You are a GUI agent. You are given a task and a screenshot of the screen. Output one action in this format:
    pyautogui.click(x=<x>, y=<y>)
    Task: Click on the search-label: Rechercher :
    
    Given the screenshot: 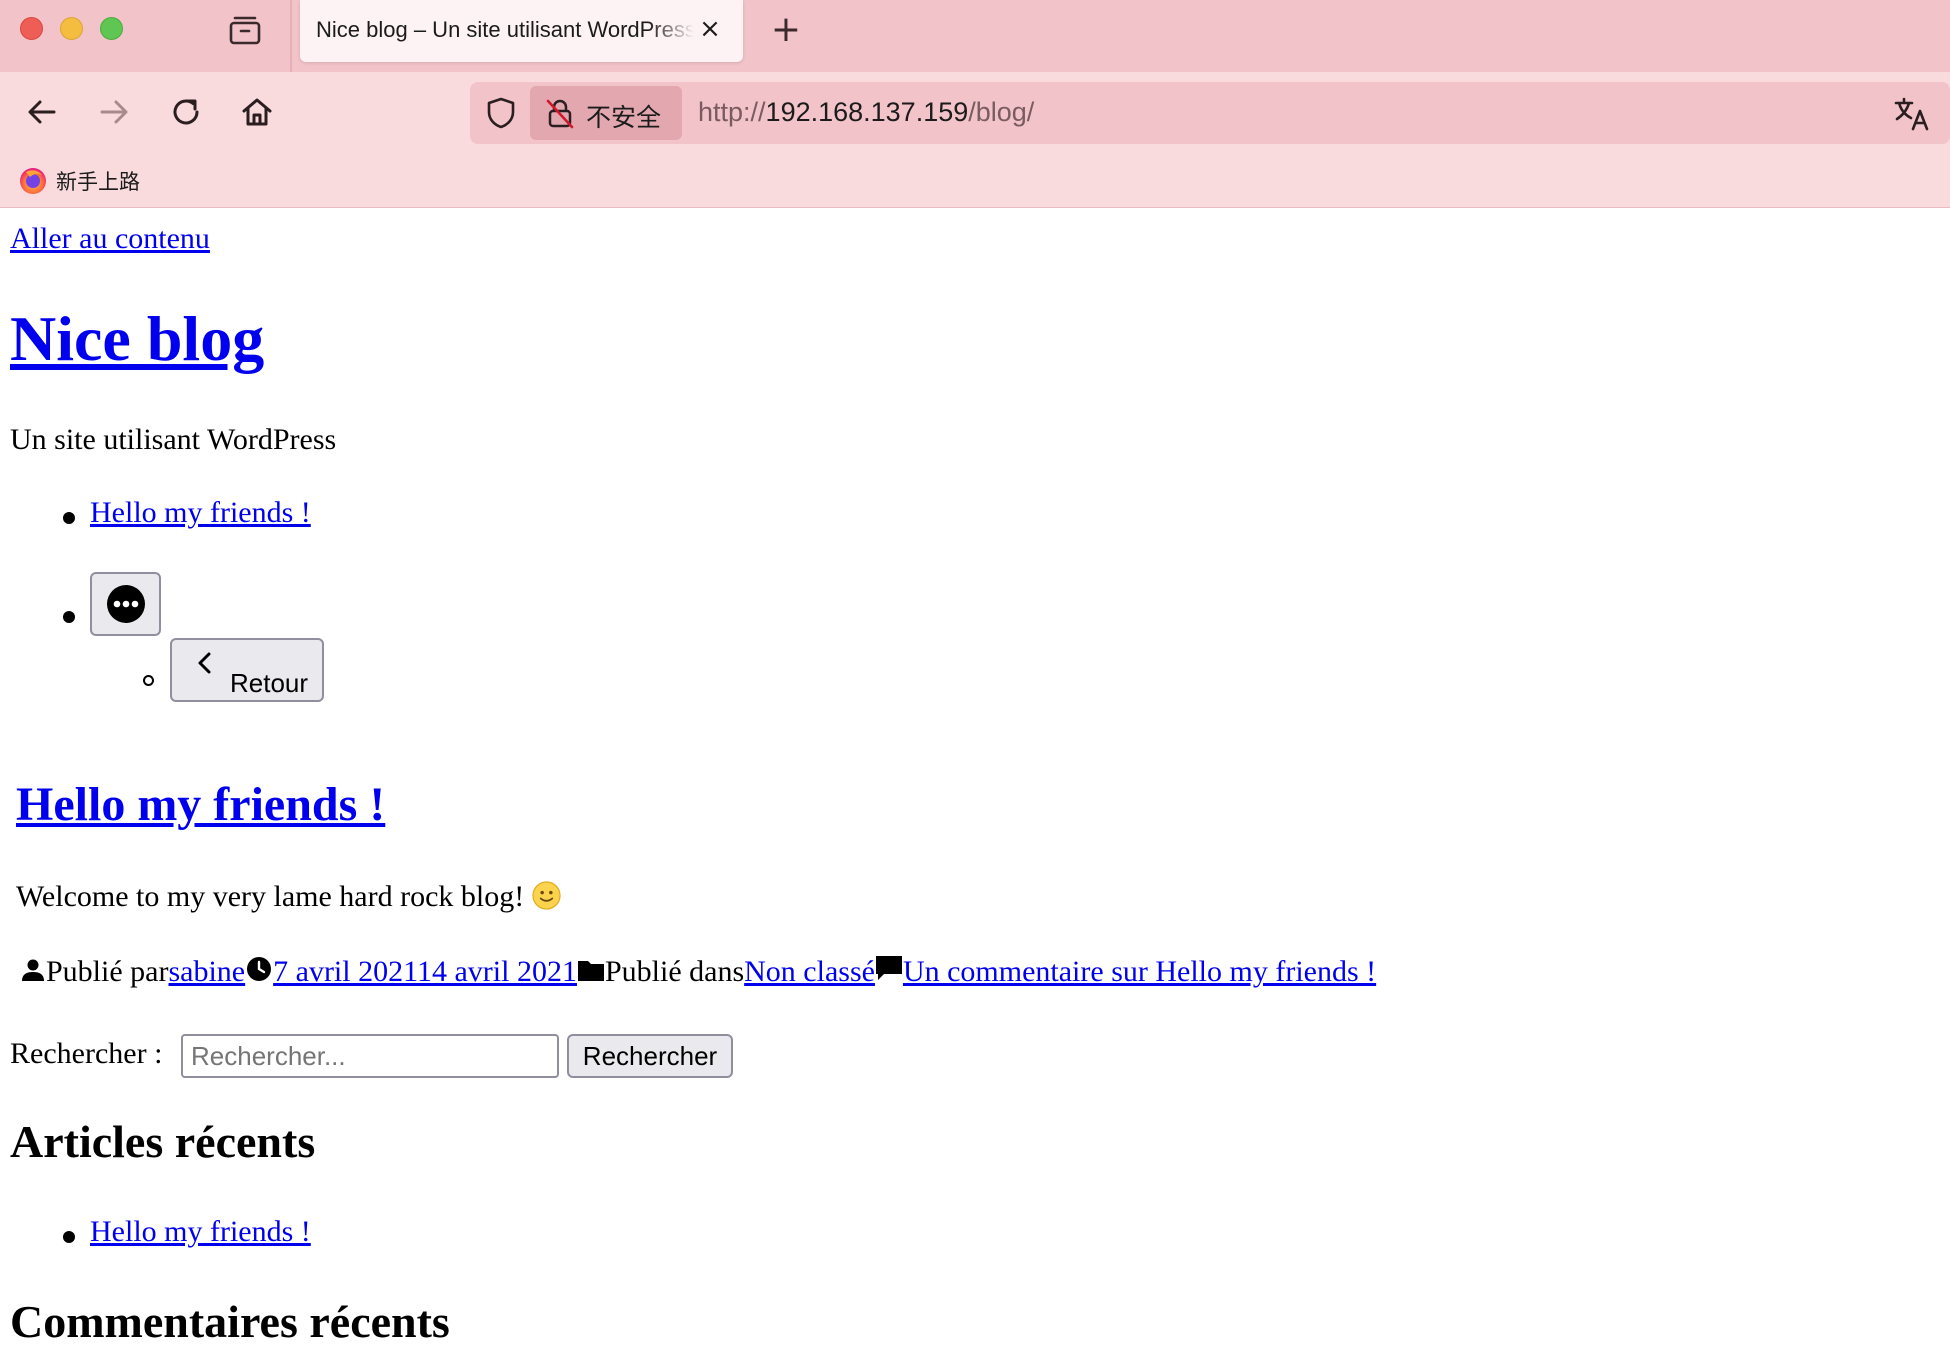 What is the action you would take?
    pyautogui.click(x=86, y=1053)
    